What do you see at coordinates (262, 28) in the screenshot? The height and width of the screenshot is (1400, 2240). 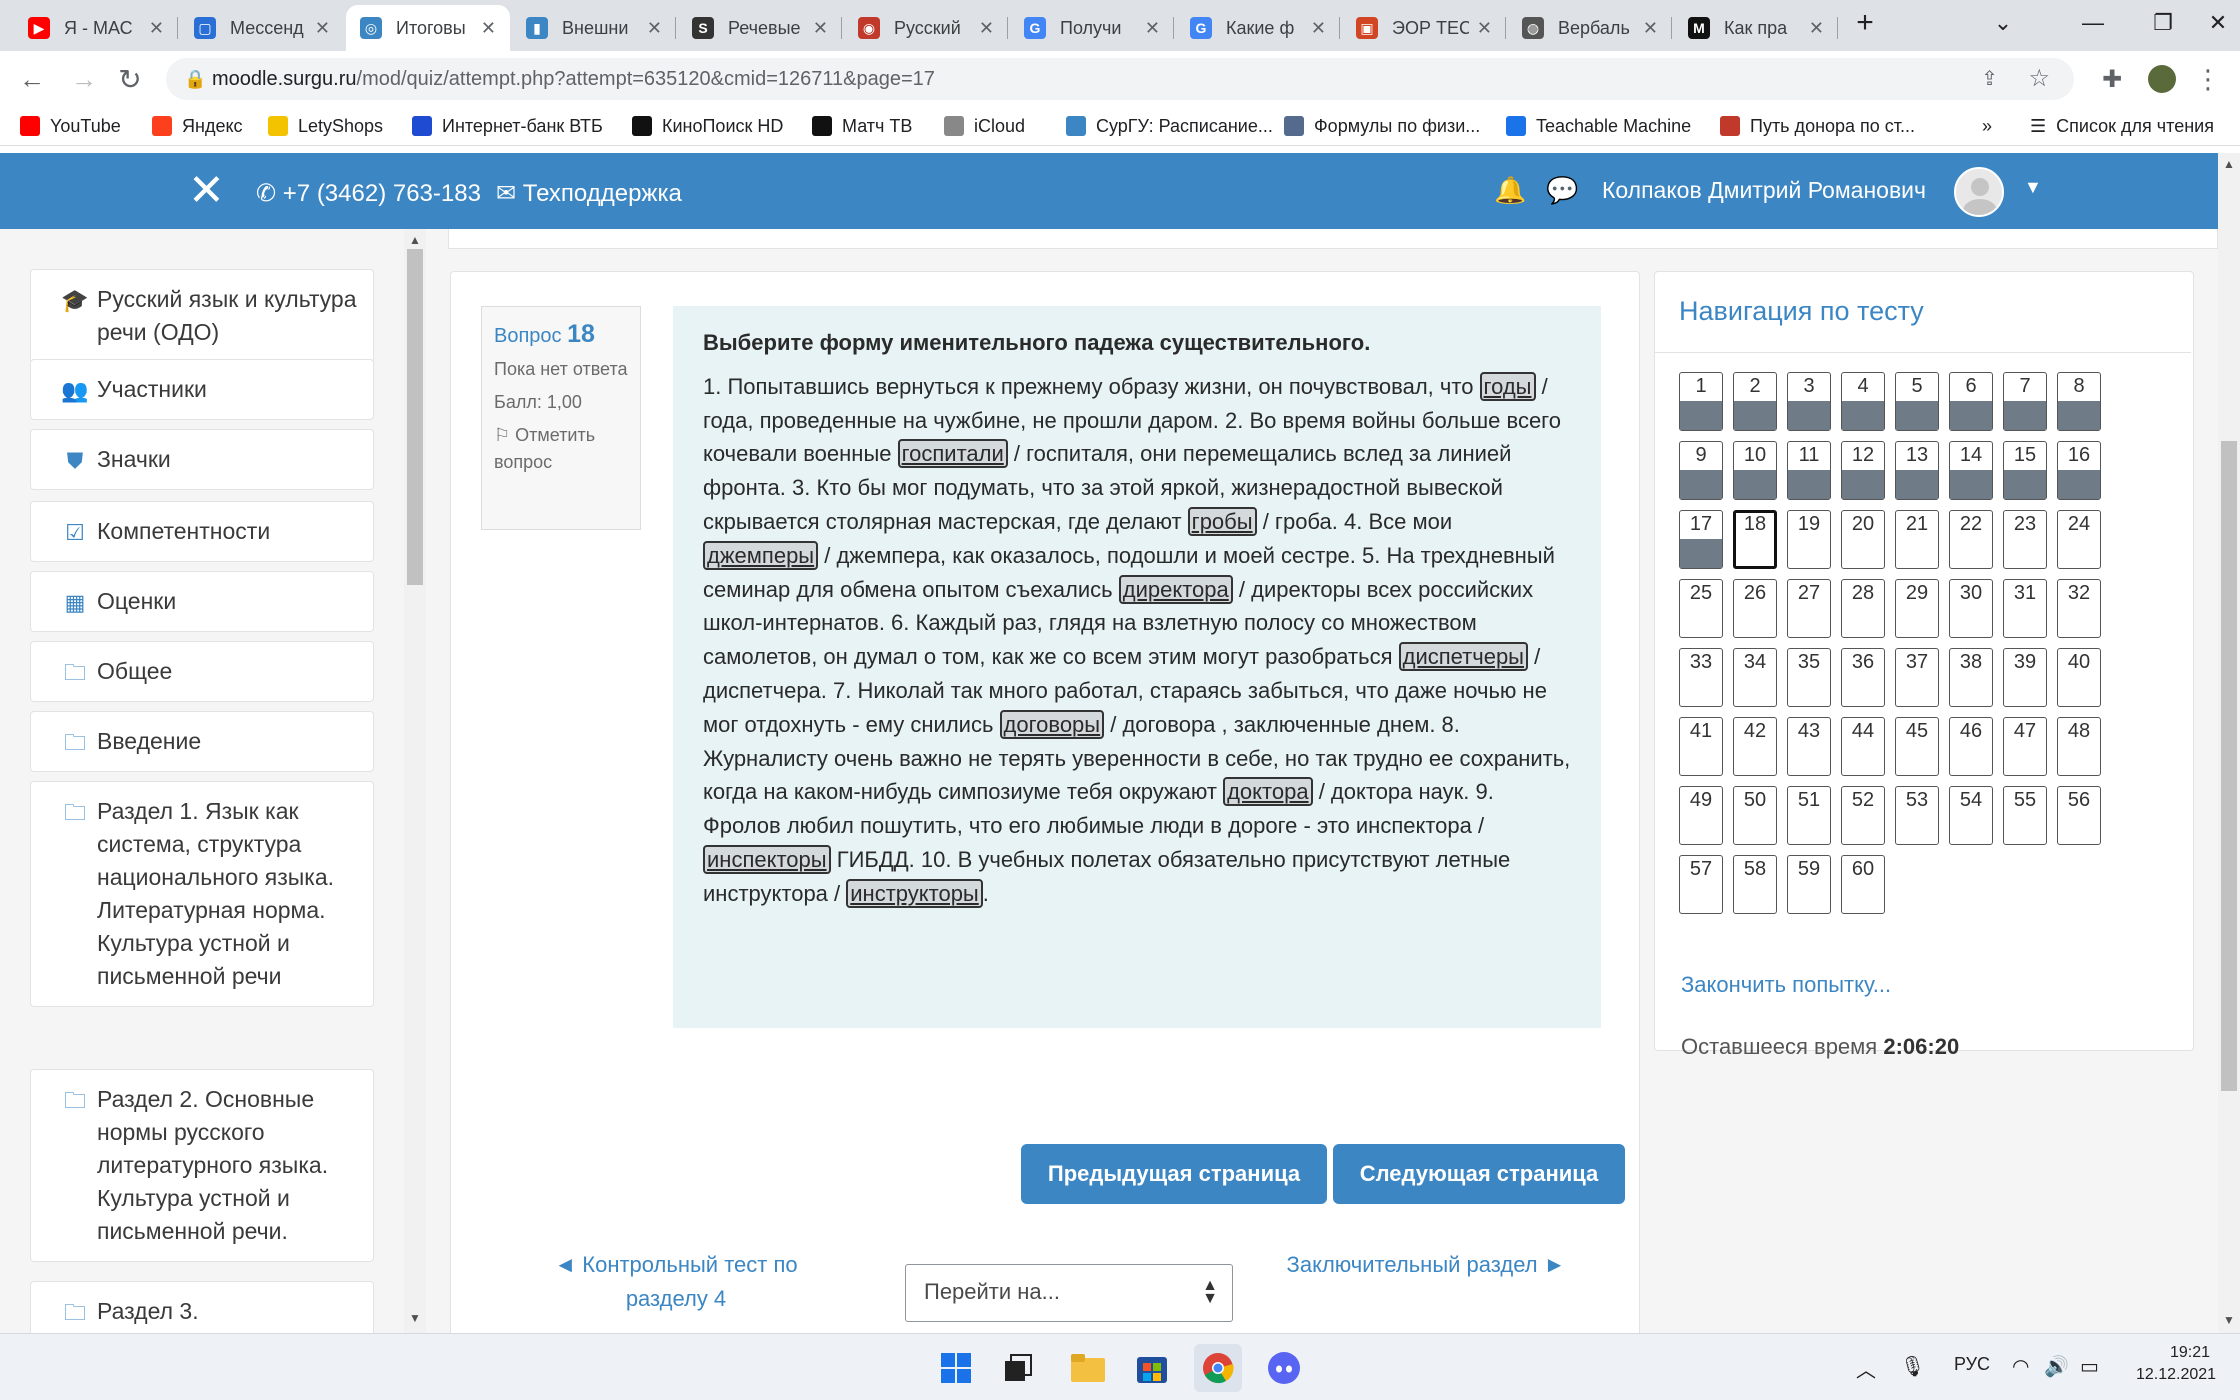 I see `browser-tab: ▢ Мессенд ✕` at bounding box center [262, 28].